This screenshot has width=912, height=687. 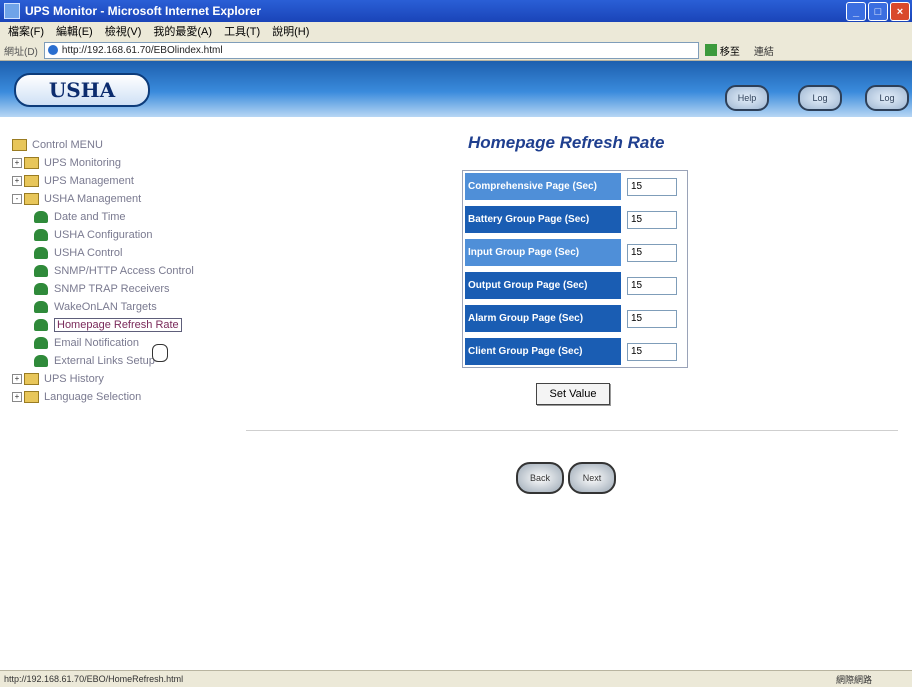 What do you see at coordinates (887, 98) in the screenshot?
I see `log-button-2: Log` at bounding box center [887, 98].